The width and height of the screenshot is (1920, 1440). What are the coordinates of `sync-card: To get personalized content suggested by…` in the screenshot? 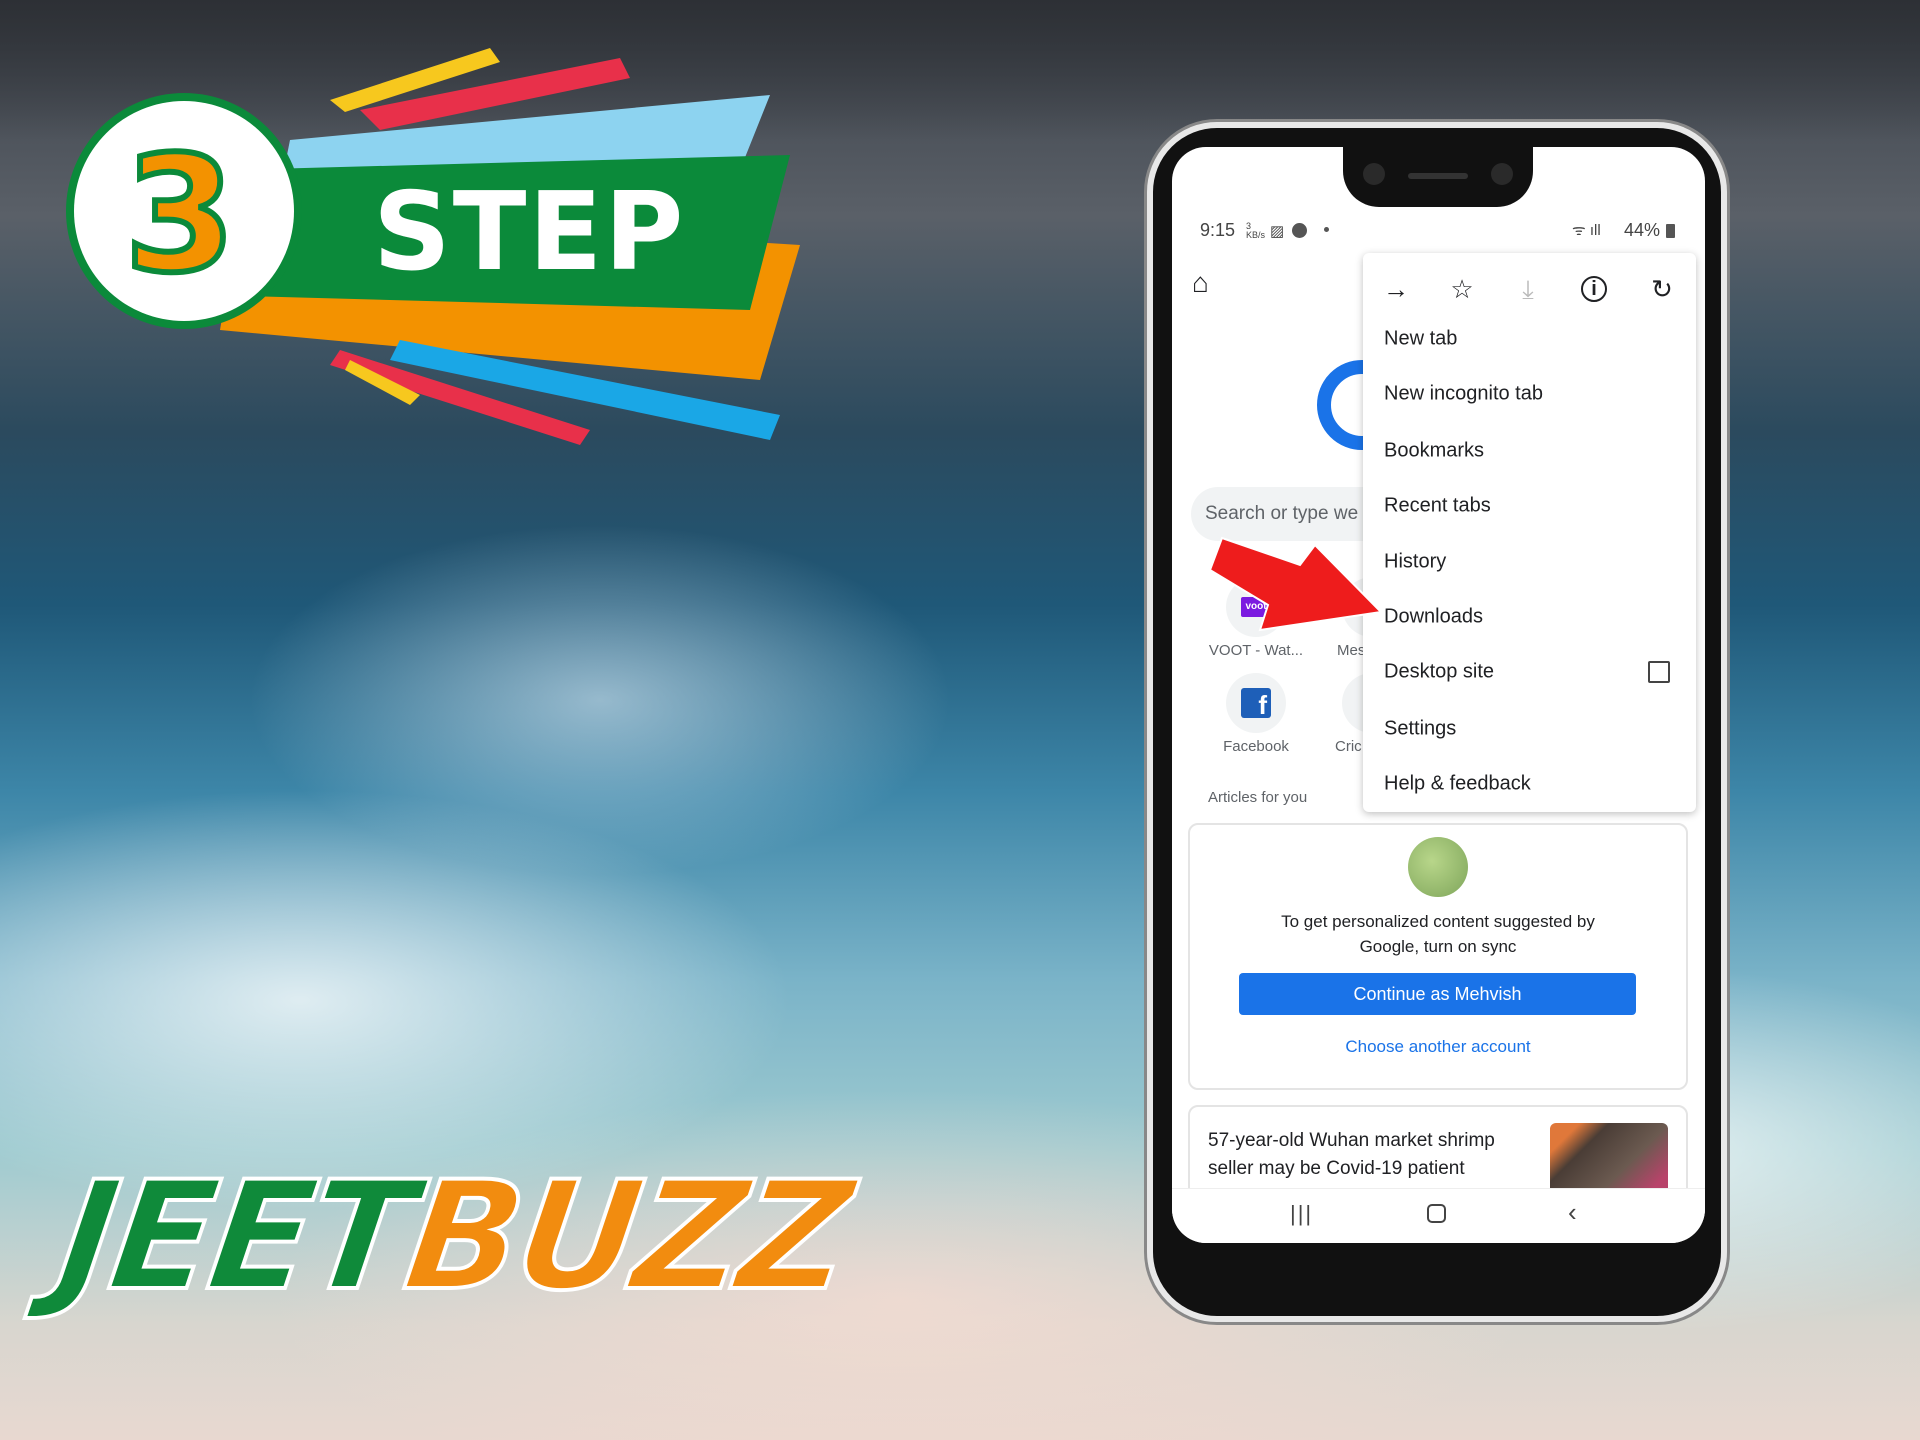 It's located at (1438, 956).